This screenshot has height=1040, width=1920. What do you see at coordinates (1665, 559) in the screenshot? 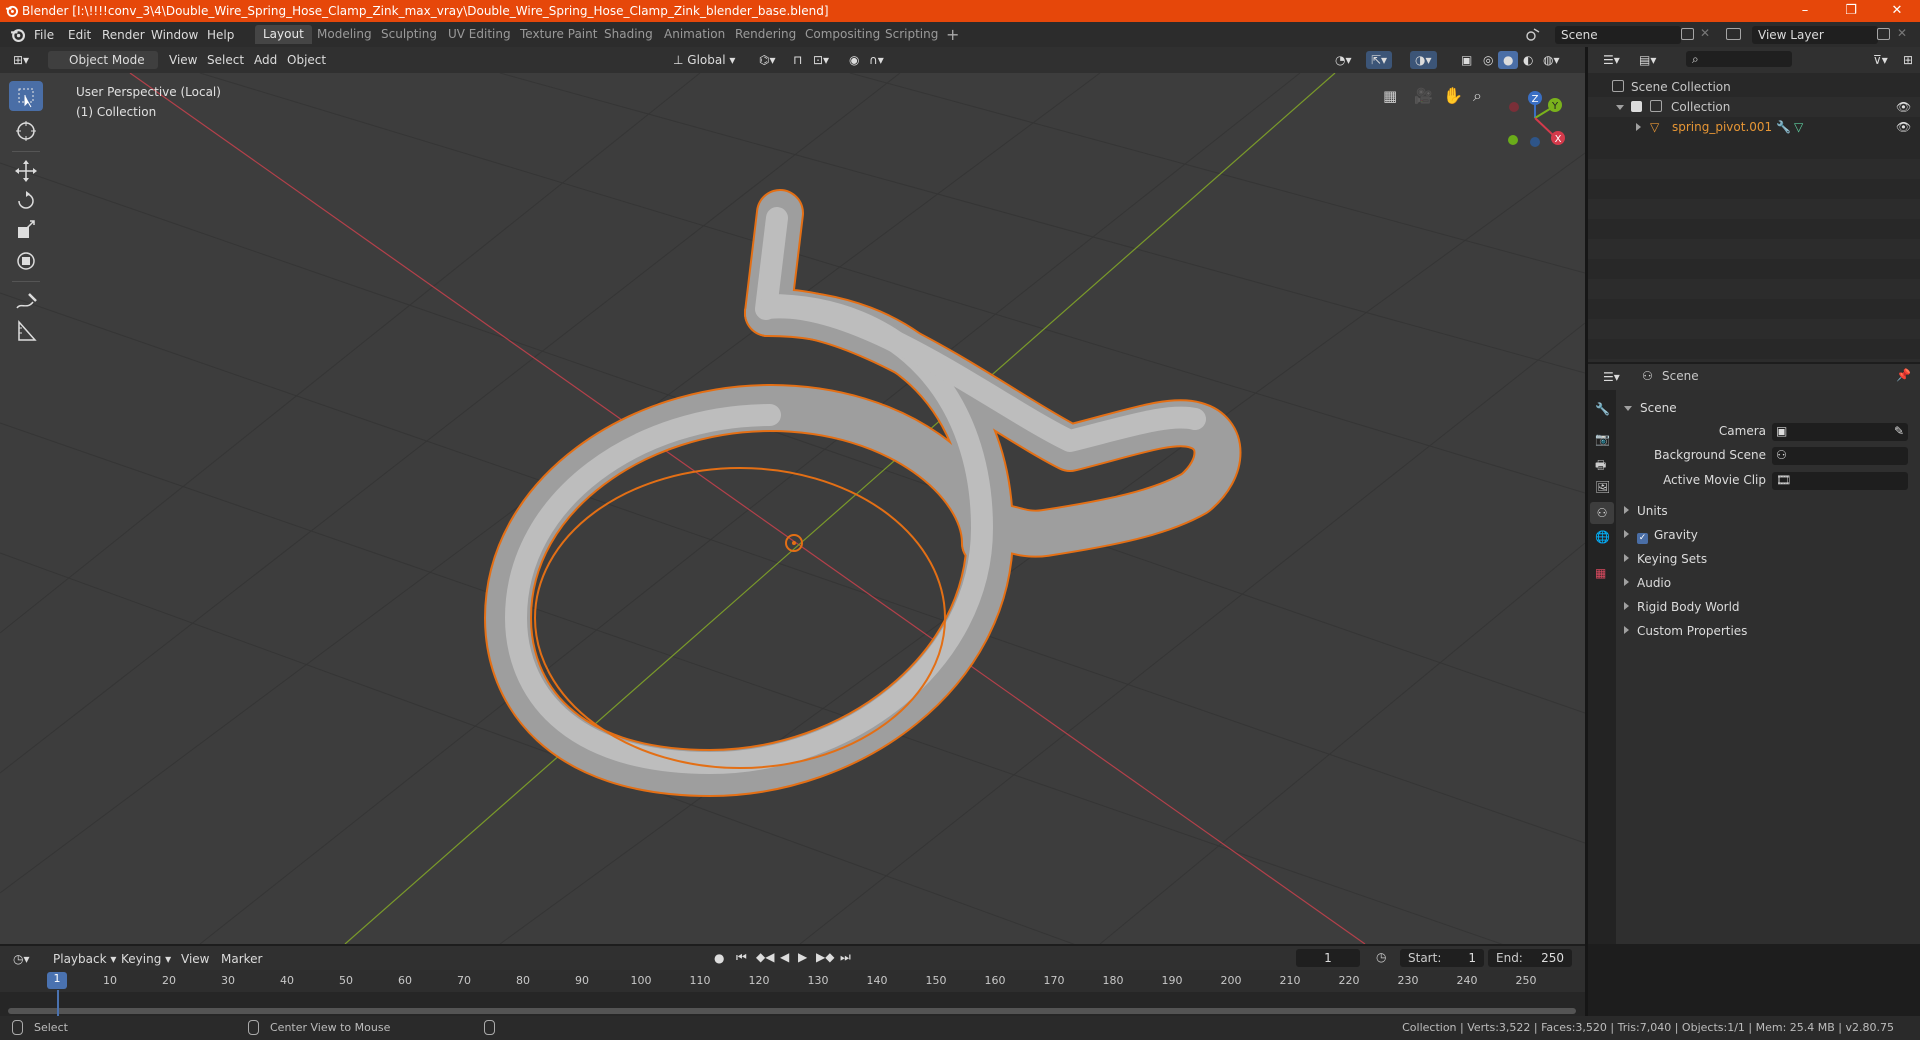
I see `keying-sets-section: Keying Sets` at bounding box center [1665, 559].